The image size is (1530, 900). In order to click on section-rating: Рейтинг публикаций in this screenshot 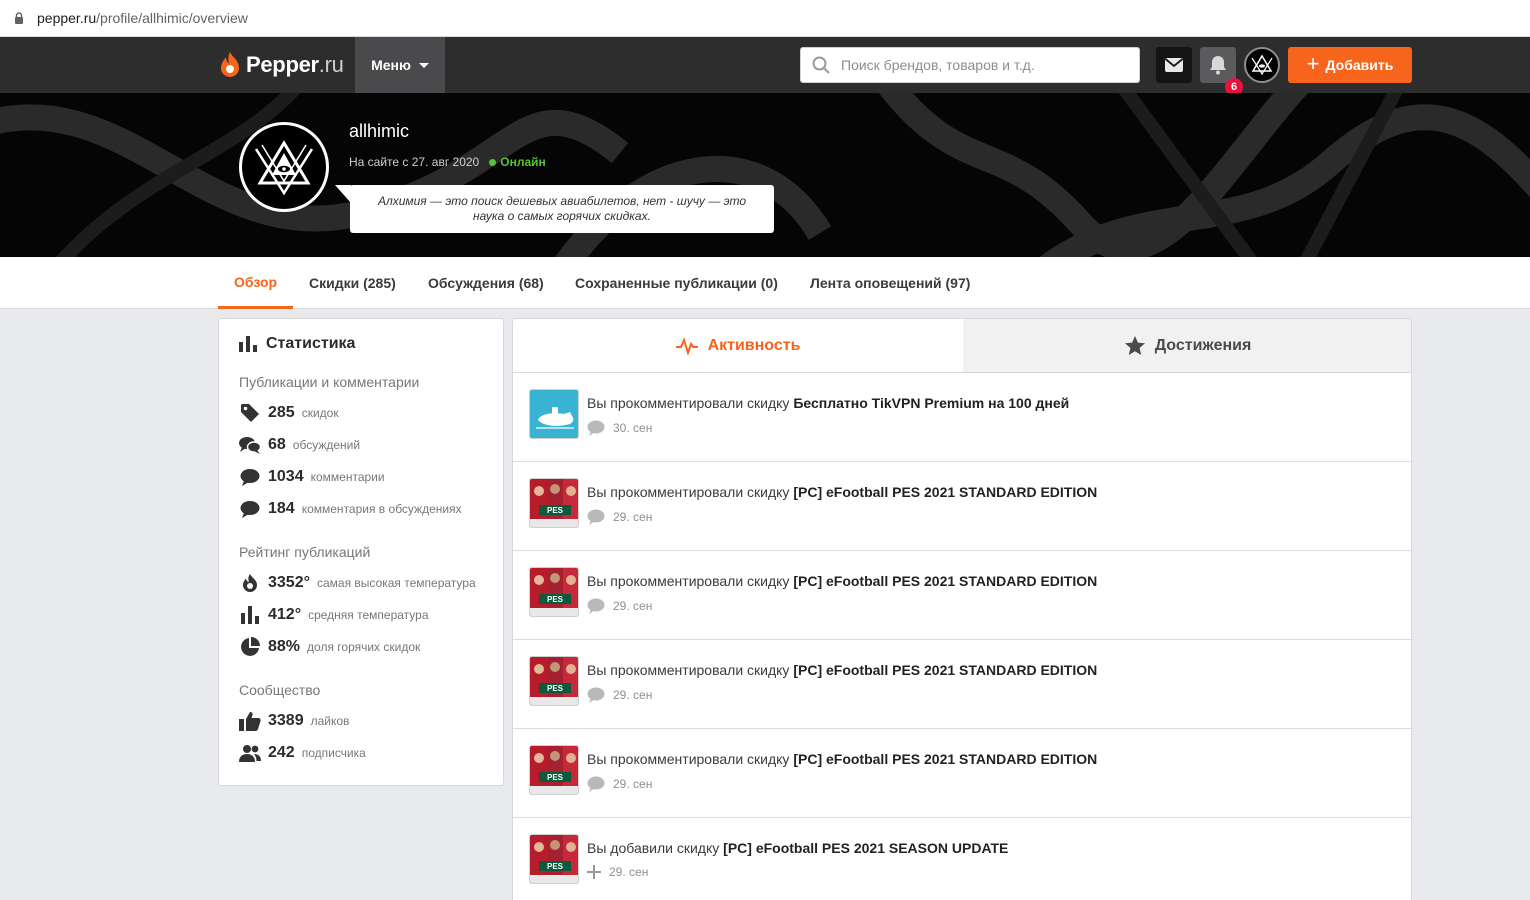, I will do `click(305, 552)`.